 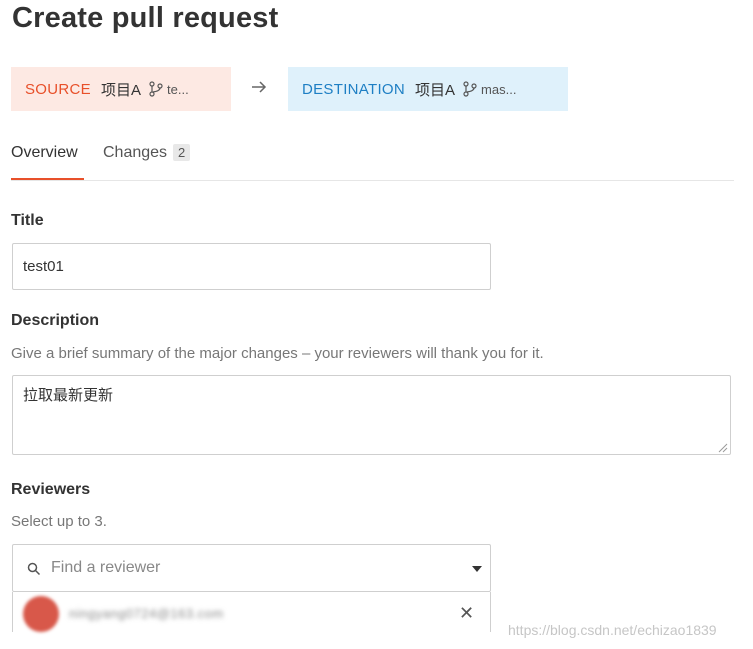 I want to click on watermark: https://blog.csdn.net/echizao1839, so click(x=612, y=630).